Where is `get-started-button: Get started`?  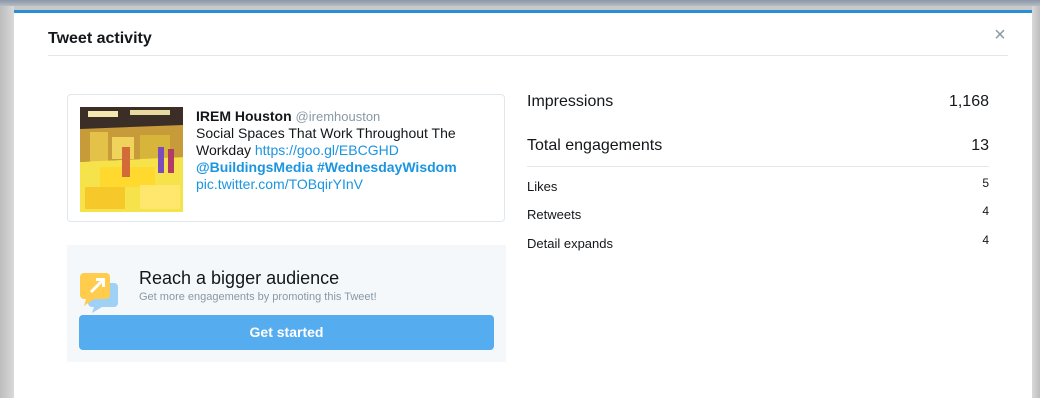 get-started-button: Get started is located at coordinates (286, 332).